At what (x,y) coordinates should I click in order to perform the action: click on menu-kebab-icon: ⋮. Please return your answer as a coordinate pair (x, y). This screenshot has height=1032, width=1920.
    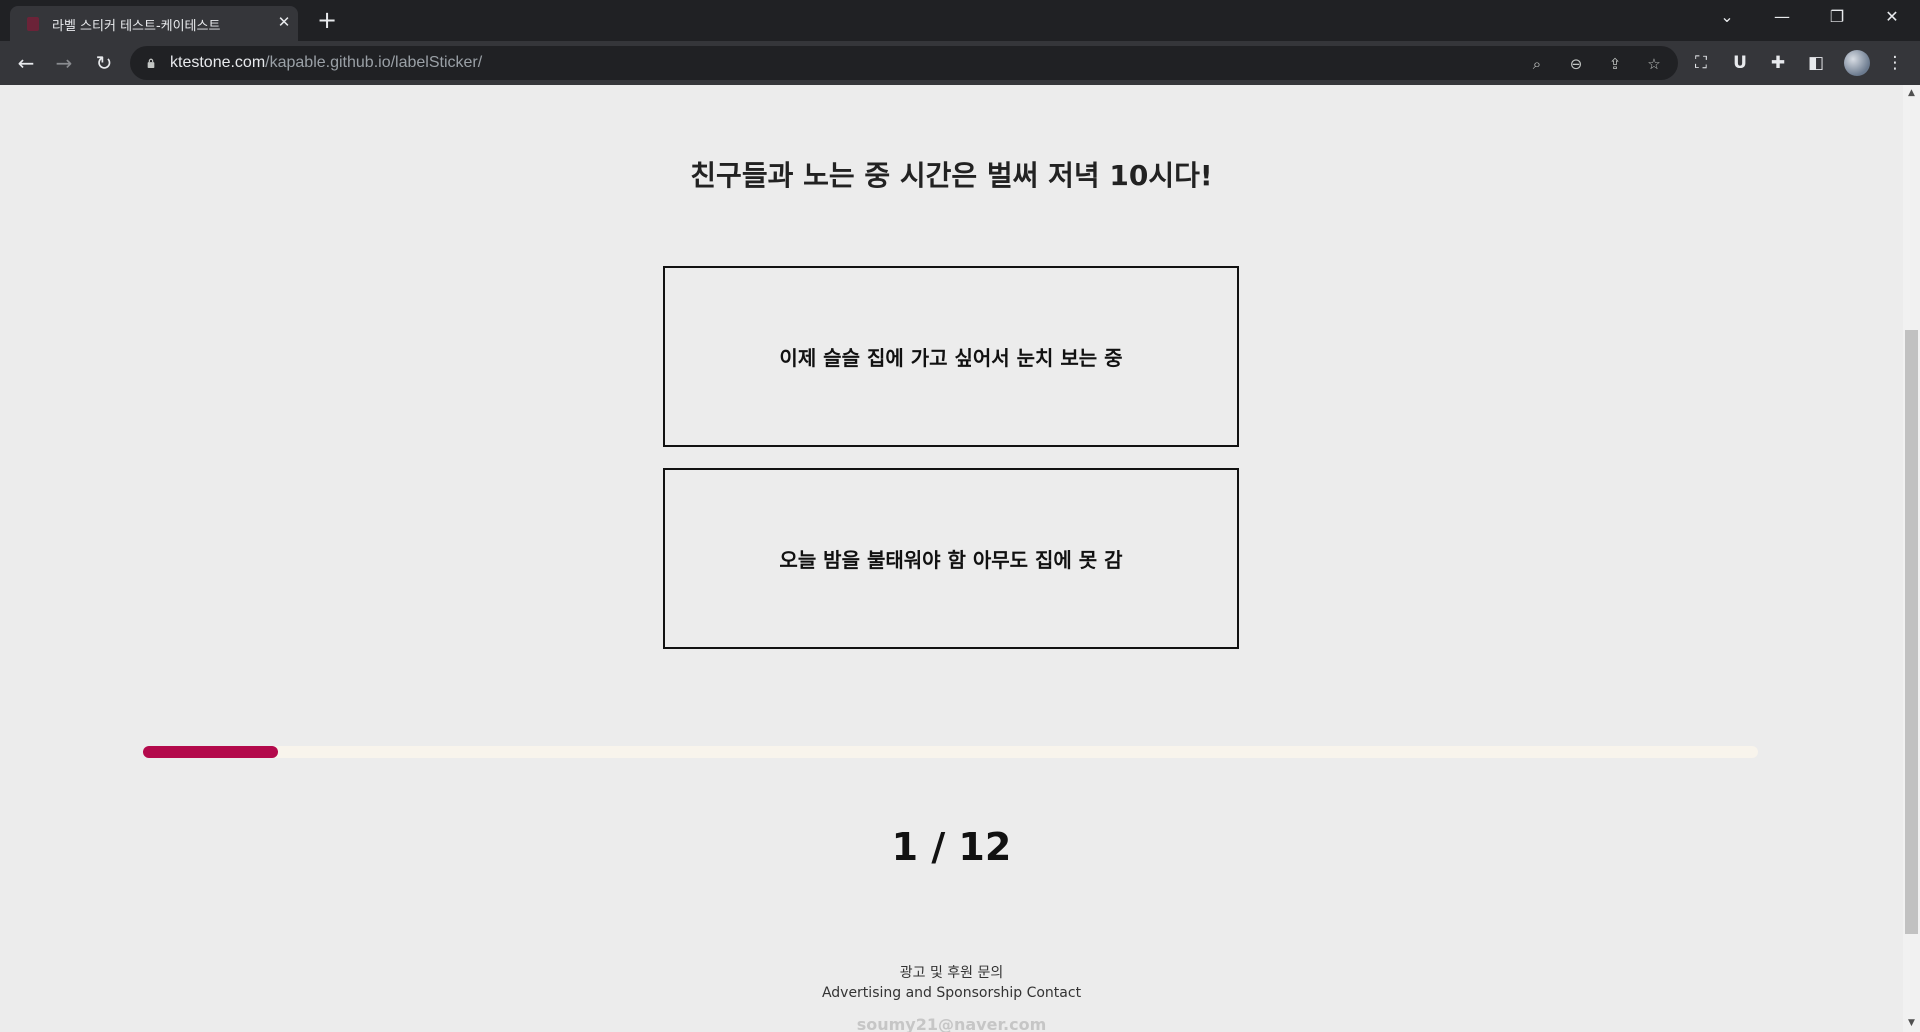
    Looking at the image, I should click on (1895, 63).